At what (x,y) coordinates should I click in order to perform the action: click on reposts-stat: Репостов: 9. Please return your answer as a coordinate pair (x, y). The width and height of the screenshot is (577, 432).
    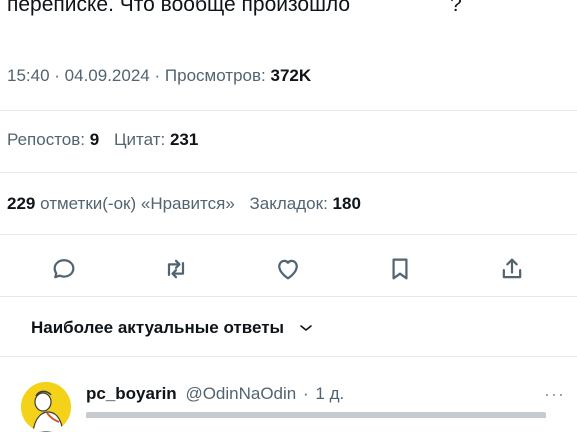
    Looking at the image, I should click on (53, 139).